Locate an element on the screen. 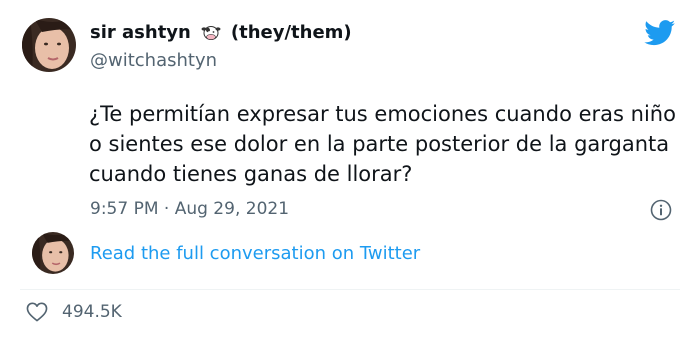 The image size is (700, 339). author-pronouns: (they/them) is located at coordinates (291, 32).